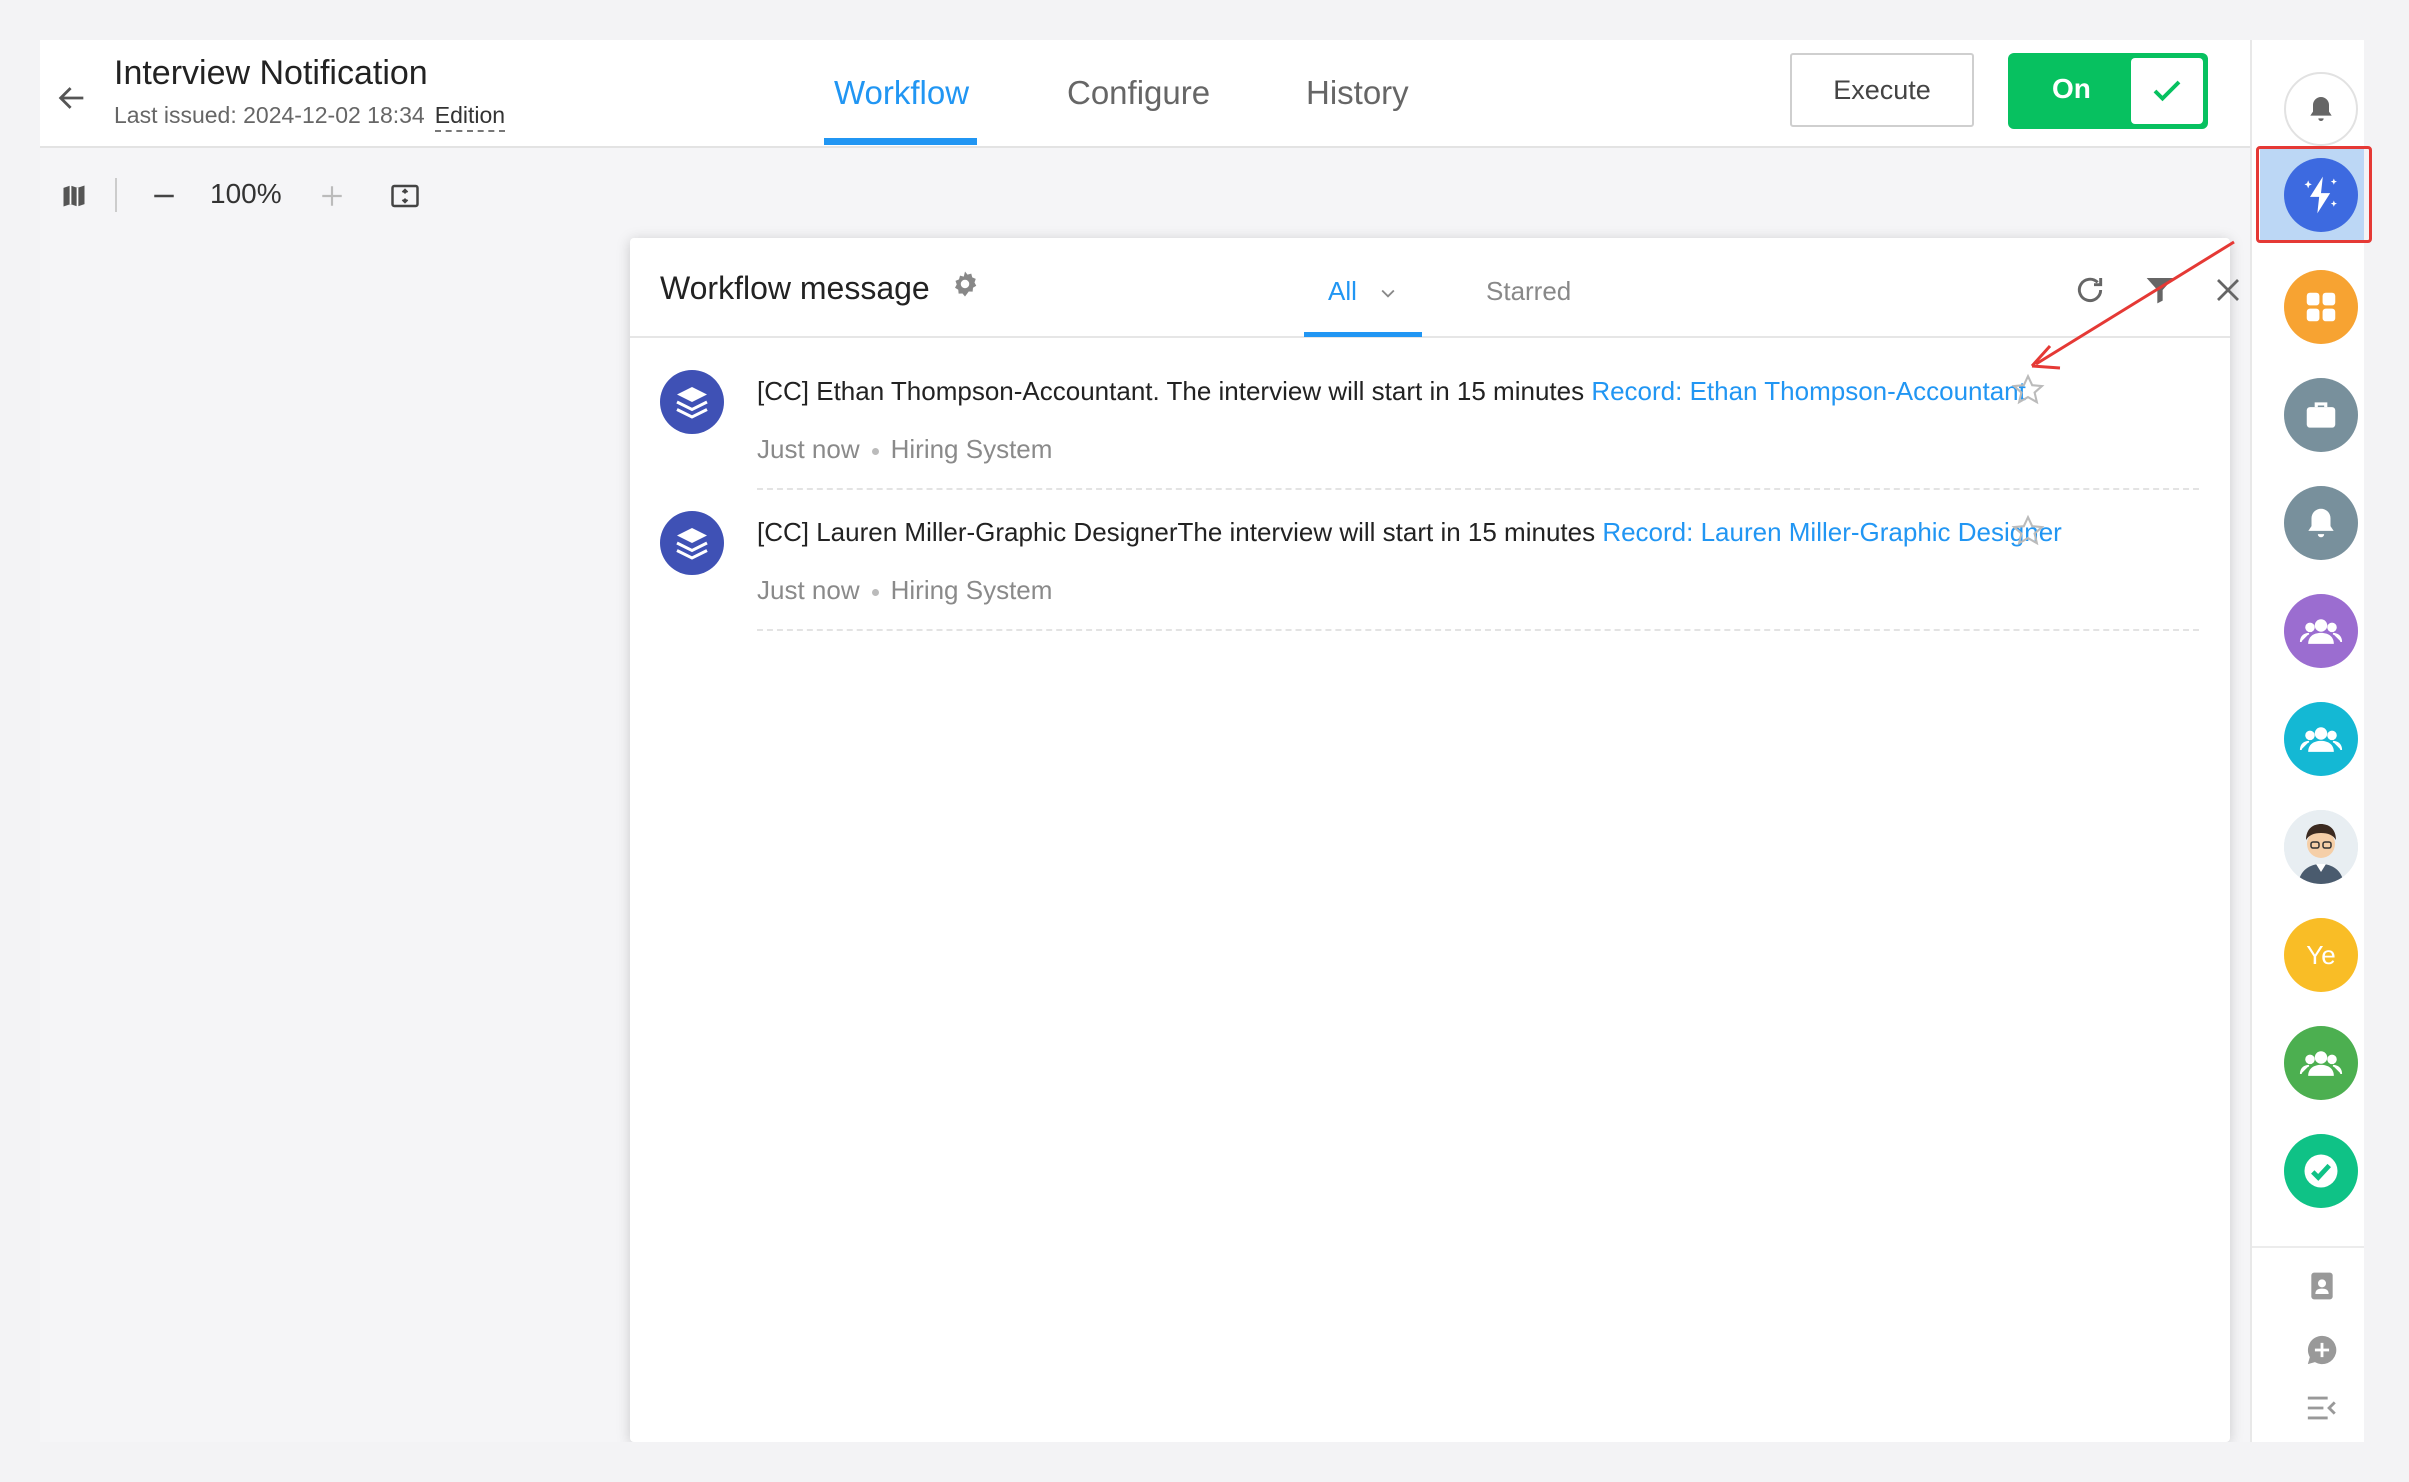 This screenshot has width=2409, height=1482. I want to click on filter-button, so click(2160, 290).